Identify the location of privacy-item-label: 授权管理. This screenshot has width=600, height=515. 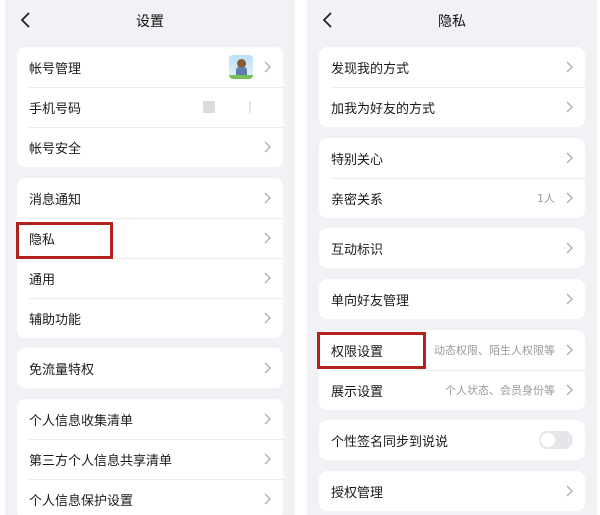
(357, 493).